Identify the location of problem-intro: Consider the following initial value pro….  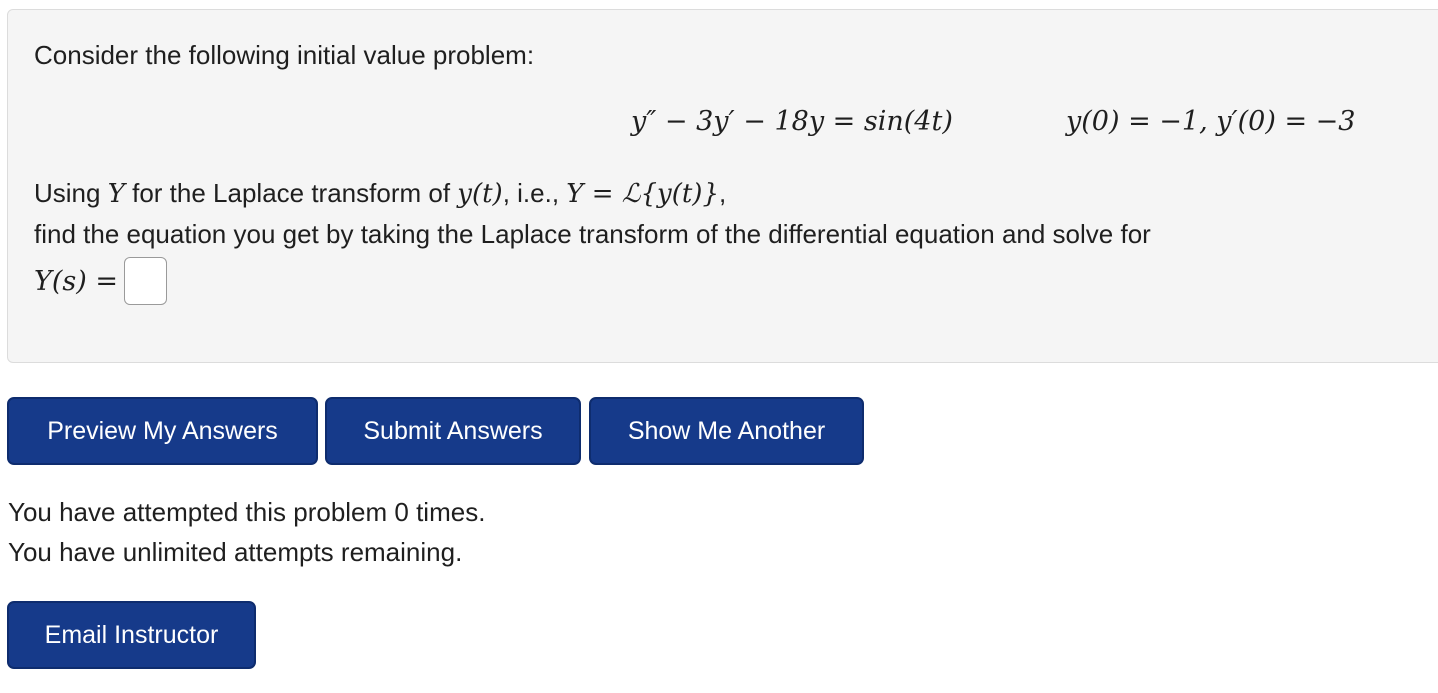
(284, 55).